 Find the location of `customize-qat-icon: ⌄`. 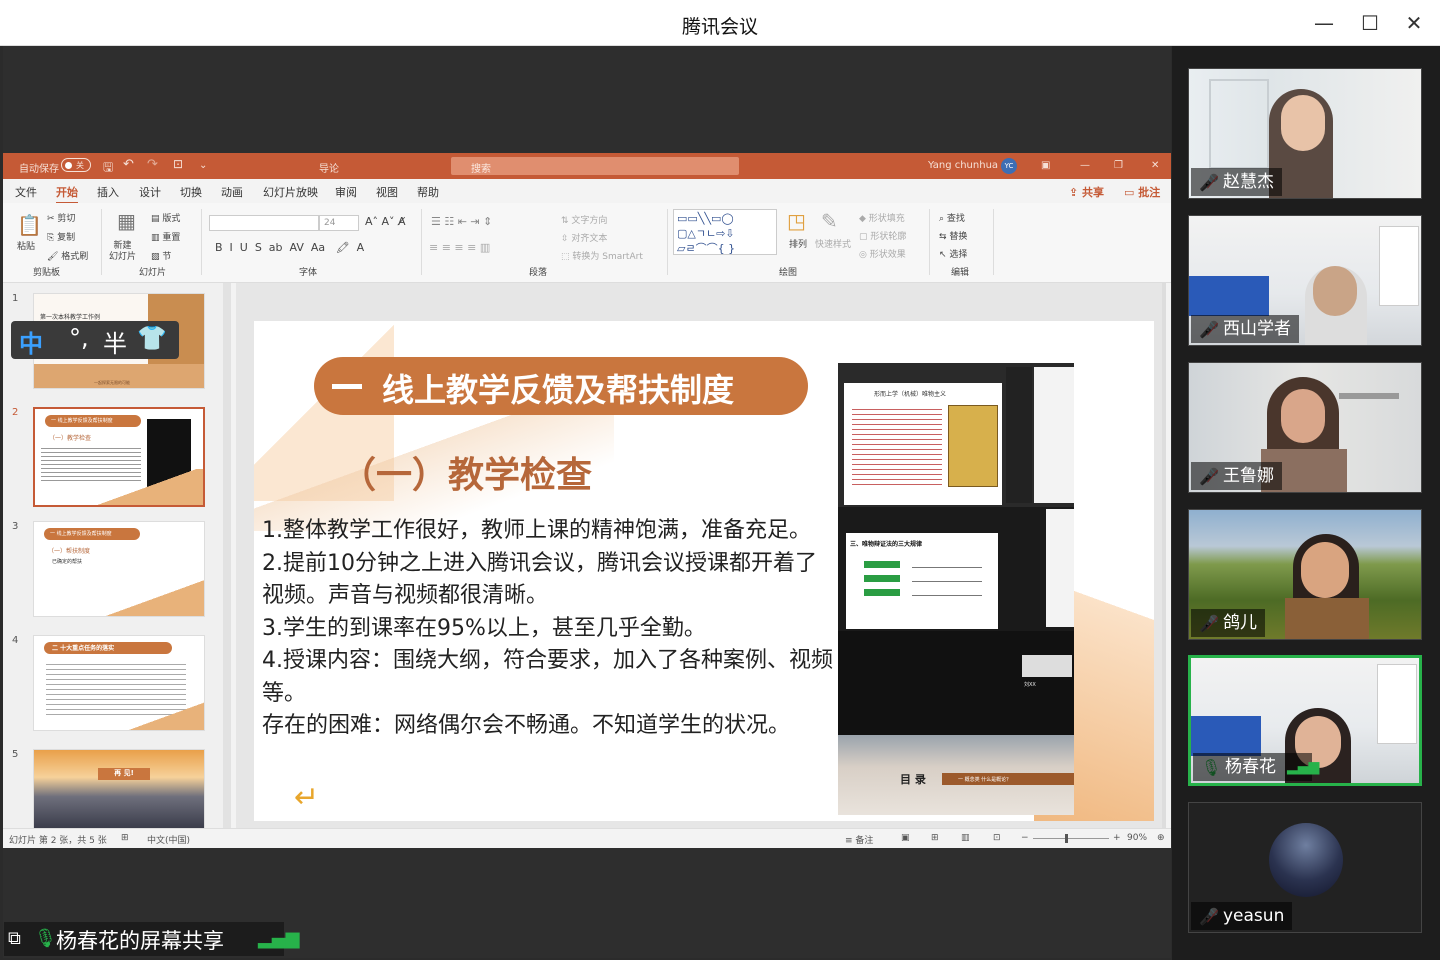

customize-qat-icon: ⌄ is located at coordinates (203, 165).